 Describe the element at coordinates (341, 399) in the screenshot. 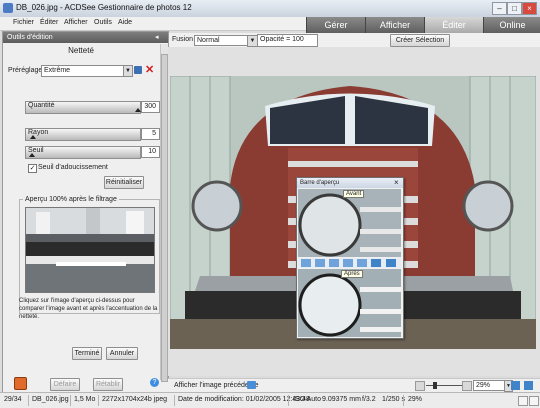

I see `status-focal: 9.09375 mm` at that location.